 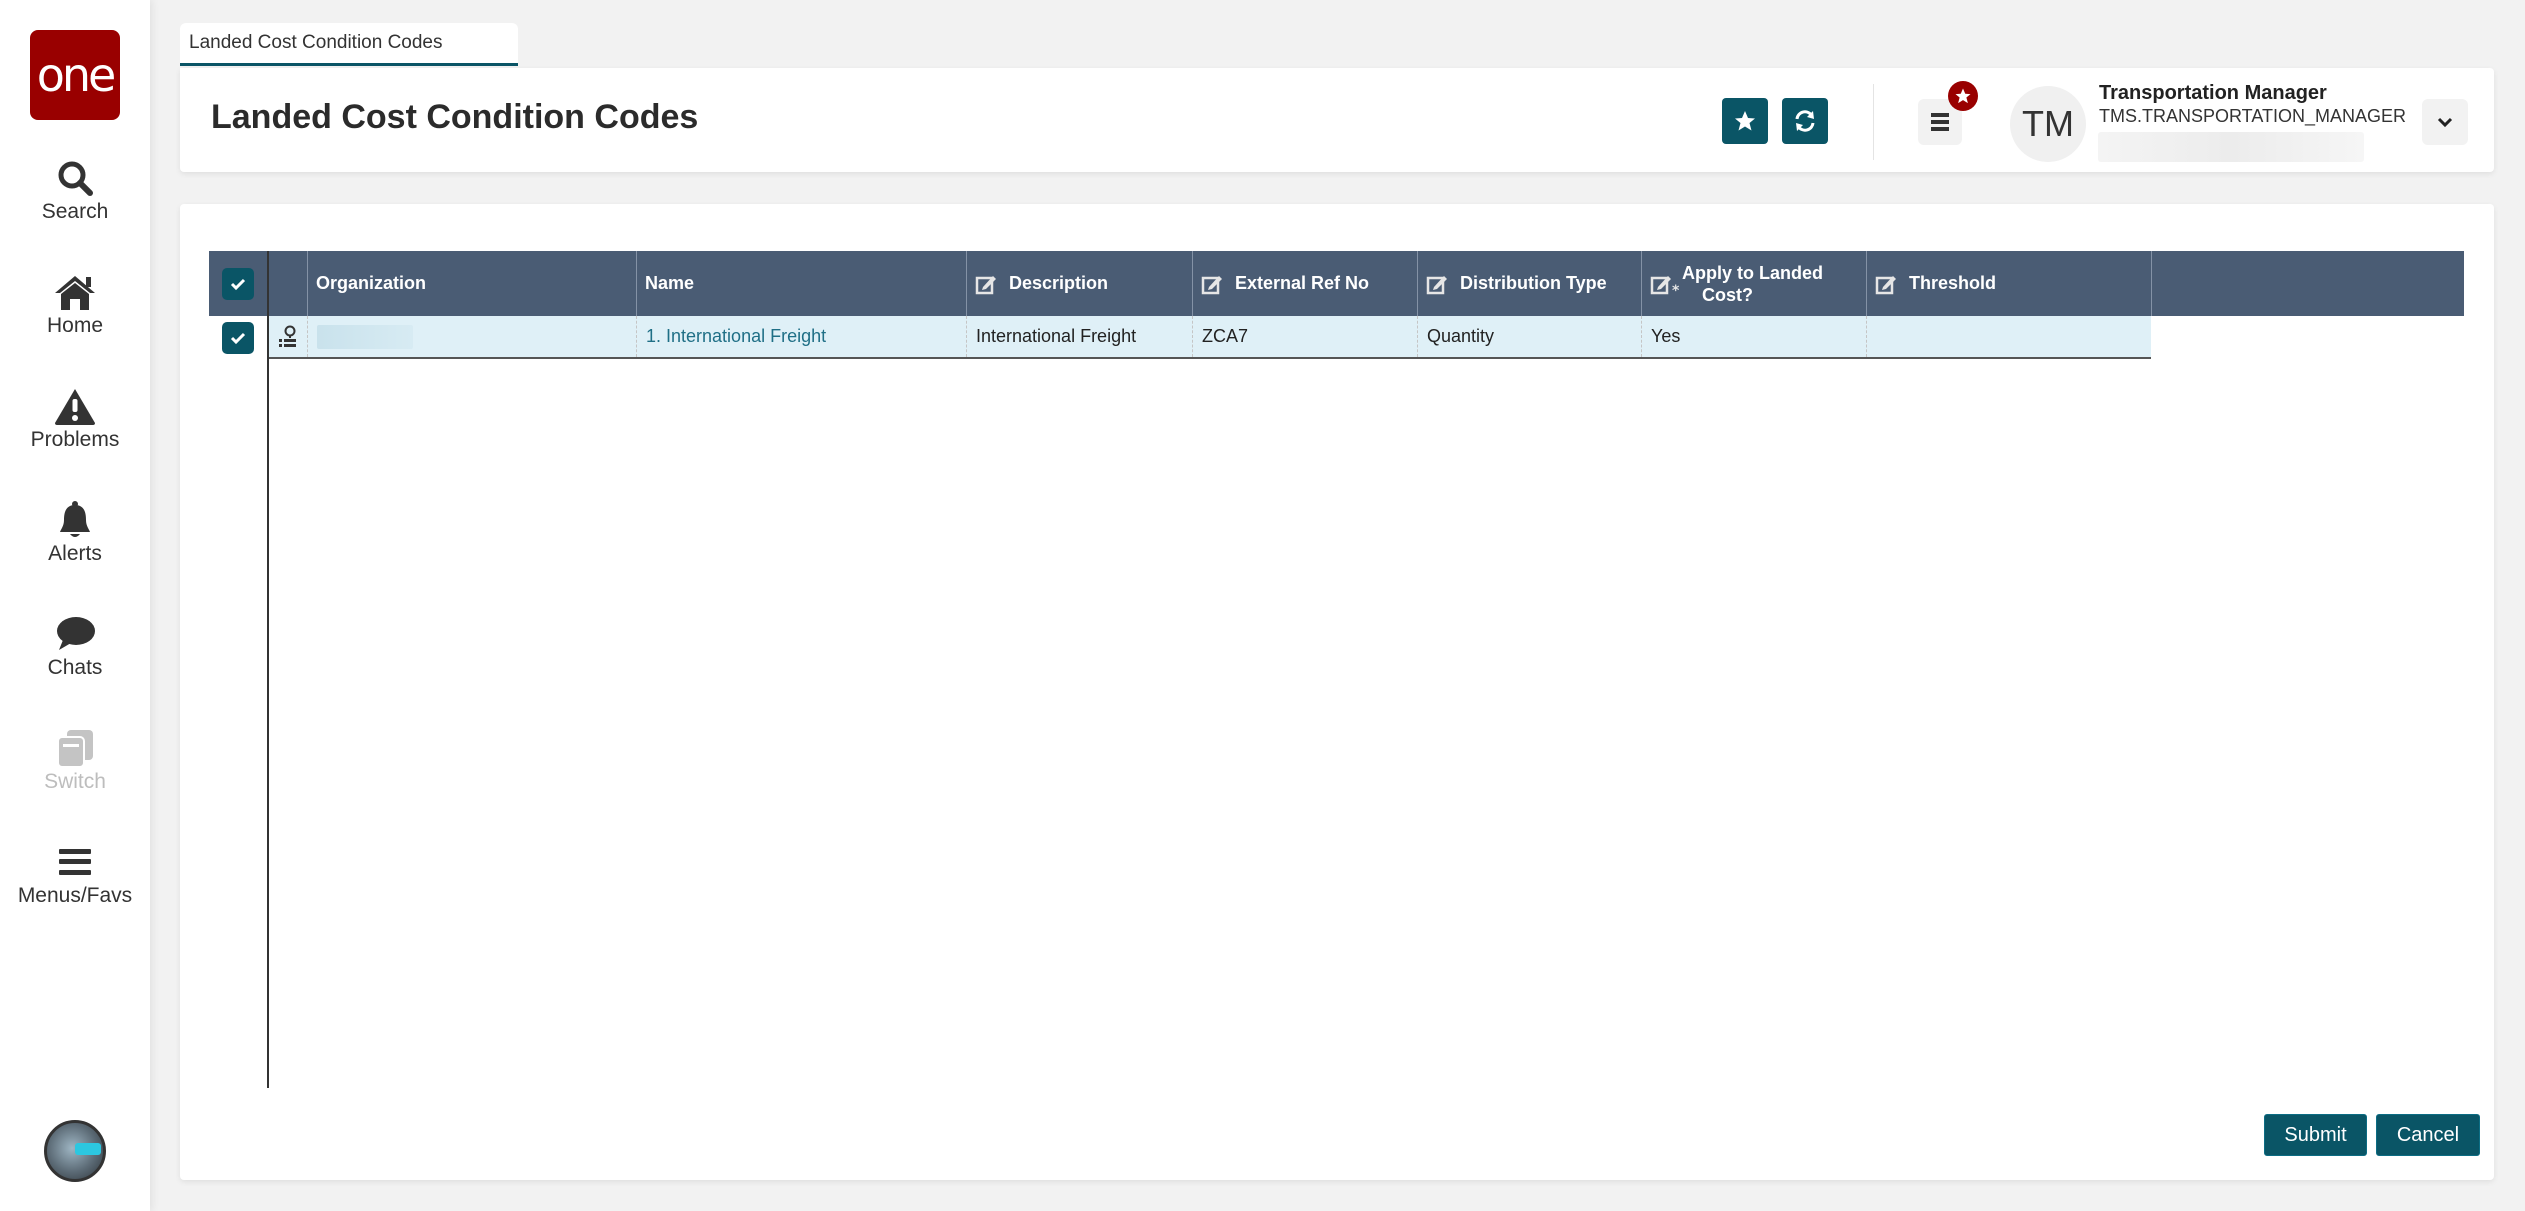 I want to click on row-select-cell, so click(x=238, y=337).